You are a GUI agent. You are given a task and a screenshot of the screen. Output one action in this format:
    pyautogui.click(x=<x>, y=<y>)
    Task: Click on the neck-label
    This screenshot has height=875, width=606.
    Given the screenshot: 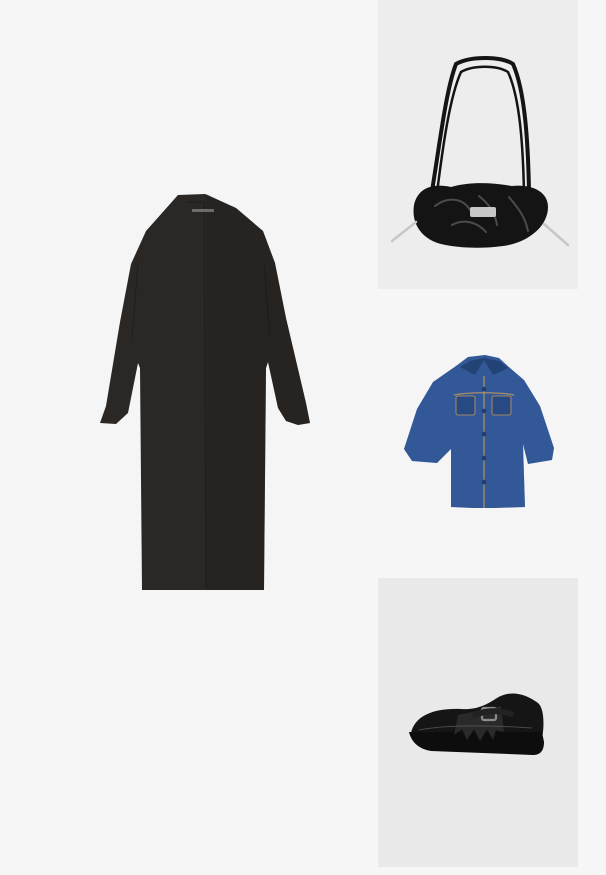 What is the action you would take?
    pyautogui.click(x=203, y=210)
    